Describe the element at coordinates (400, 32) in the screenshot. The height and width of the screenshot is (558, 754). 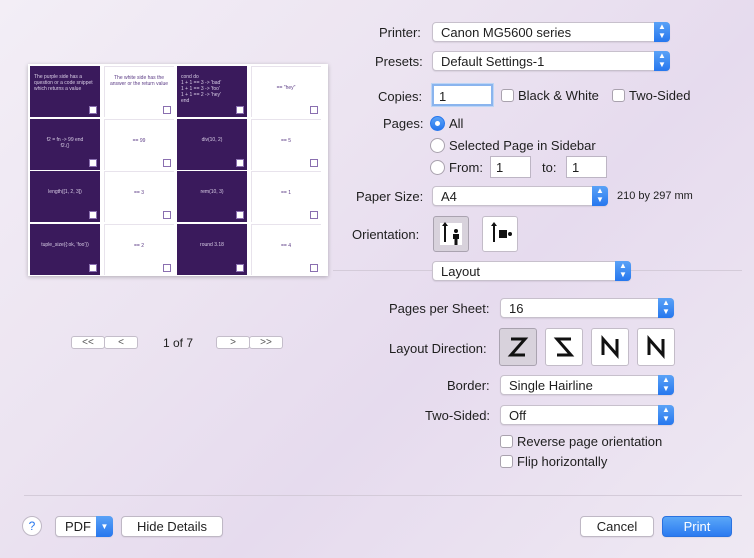
I see `printer-label: Printer:` at that location.